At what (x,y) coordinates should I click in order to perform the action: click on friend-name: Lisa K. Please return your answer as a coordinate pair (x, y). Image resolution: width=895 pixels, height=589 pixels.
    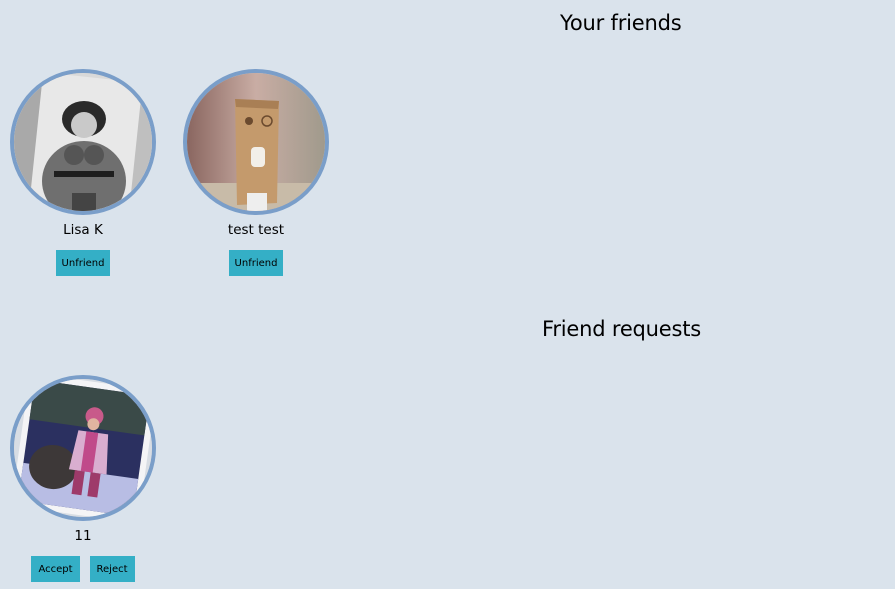
    Looking at the image, I should click on (83, 230).